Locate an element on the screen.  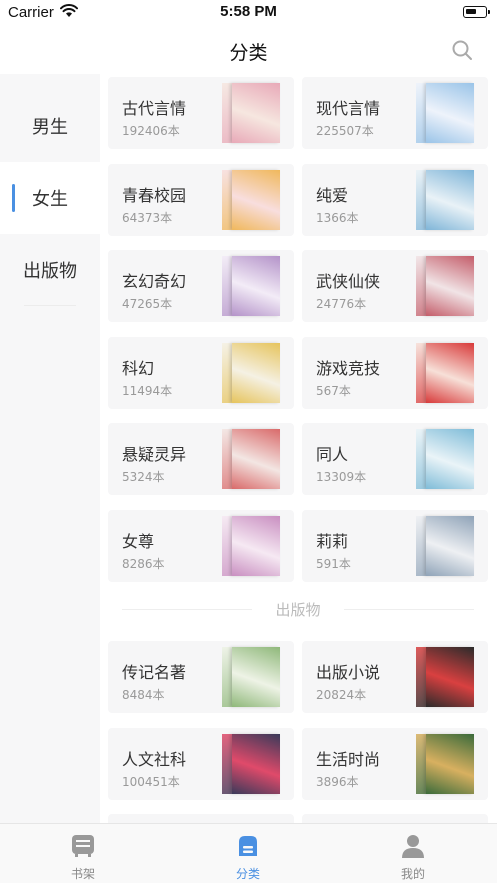
category-count: 225507本 is located at coordinates (345, 131).